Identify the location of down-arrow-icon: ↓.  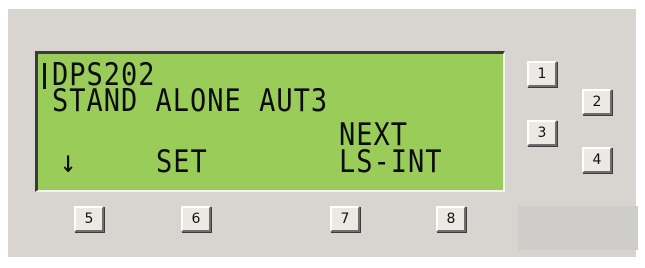
(69, 162).